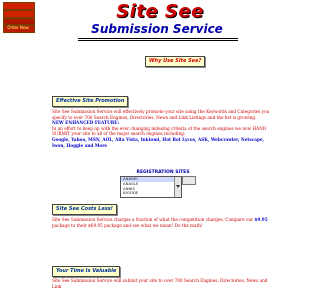 The width and height of the screenshot is (336, 289). I want to click on listbox-go-button, so click(189, 180).